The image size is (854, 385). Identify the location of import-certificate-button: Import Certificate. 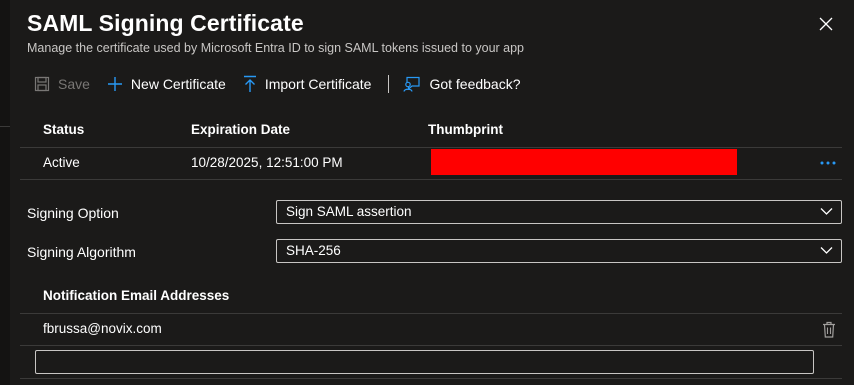
(307, 84).